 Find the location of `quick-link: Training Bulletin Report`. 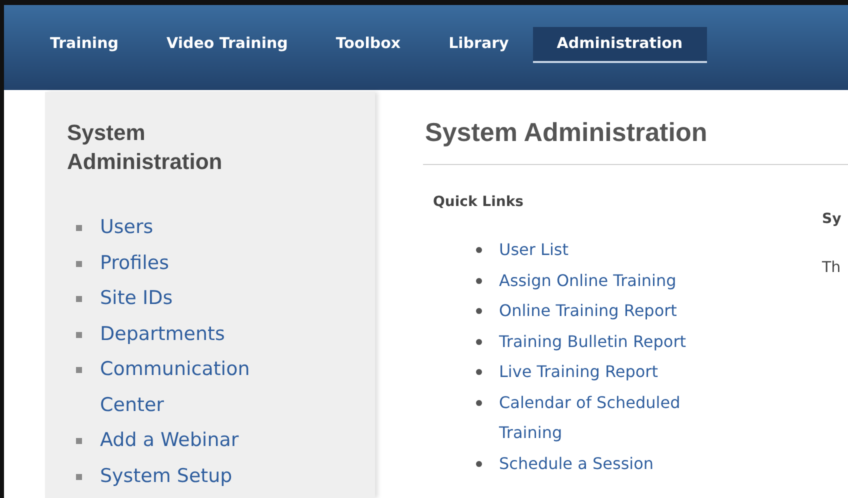

quick-link: Training Bulletin Report is located at coordinates (621, 341).